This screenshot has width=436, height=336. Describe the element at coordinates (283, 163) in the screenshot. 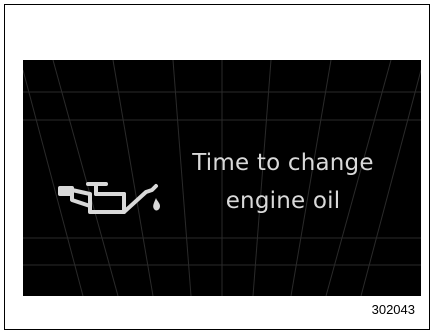

I see `message-line-1: Time to change` at that location.